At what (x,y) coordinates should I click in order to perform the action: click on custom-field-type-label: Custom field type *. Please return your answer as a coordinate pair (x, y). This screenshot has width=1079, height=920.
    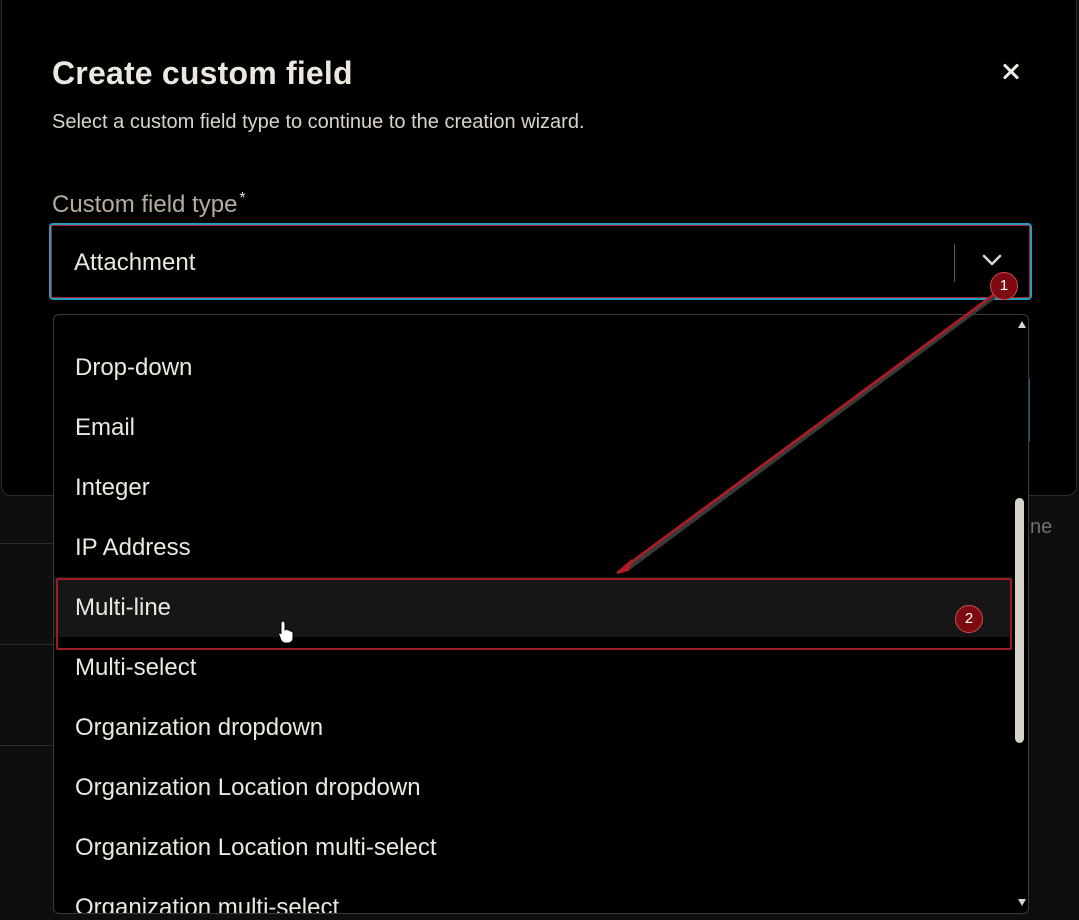
    Looking at the image, I should click on (149, 204).